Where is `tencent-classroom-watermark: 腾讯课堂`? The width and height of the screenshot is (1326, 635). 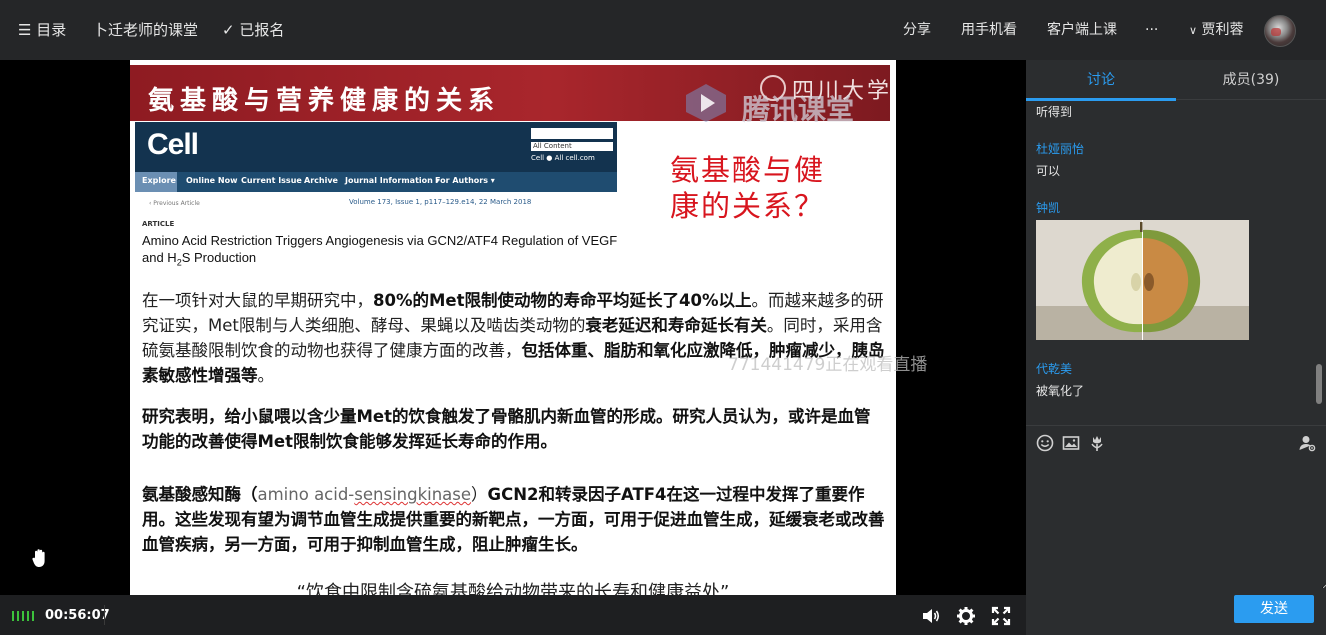
tencent-classroom-watermark: 腾讯课堂 is located at coordinates (798, 109).